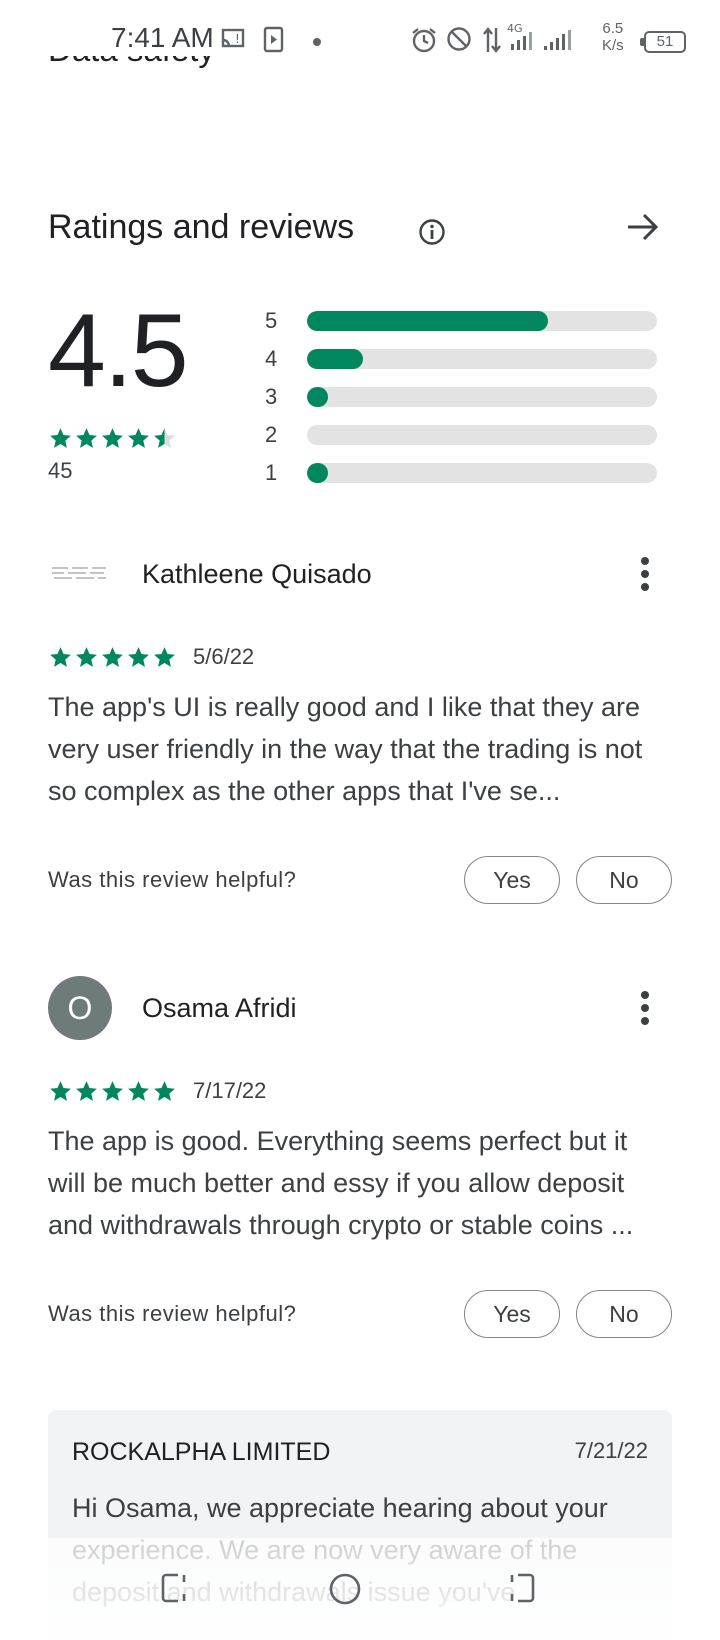 The width and height of the screenshot is (720, 1640). I want to click on data-transfer-icon, so click(492, 42).